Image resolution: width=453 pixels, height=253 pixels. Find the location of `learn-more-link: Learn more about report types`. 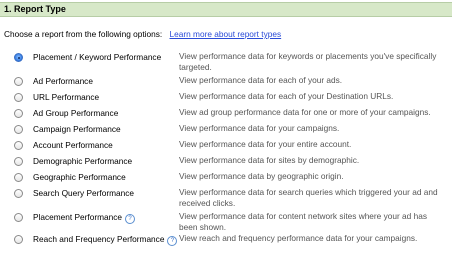

learn-more-link: Learn more about report types is located at coordinates (226, 34).